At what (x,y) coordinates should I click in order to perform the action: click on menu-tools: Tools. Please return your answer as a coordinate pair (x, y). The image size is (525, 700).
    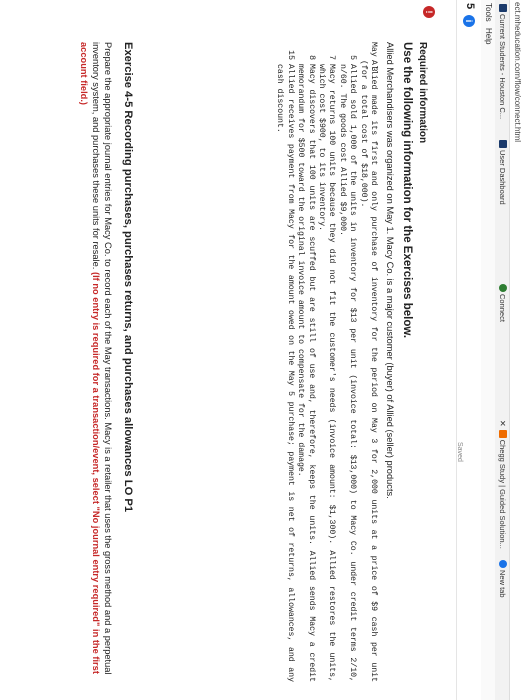
    Looking at the image, I should click on (488, 12).